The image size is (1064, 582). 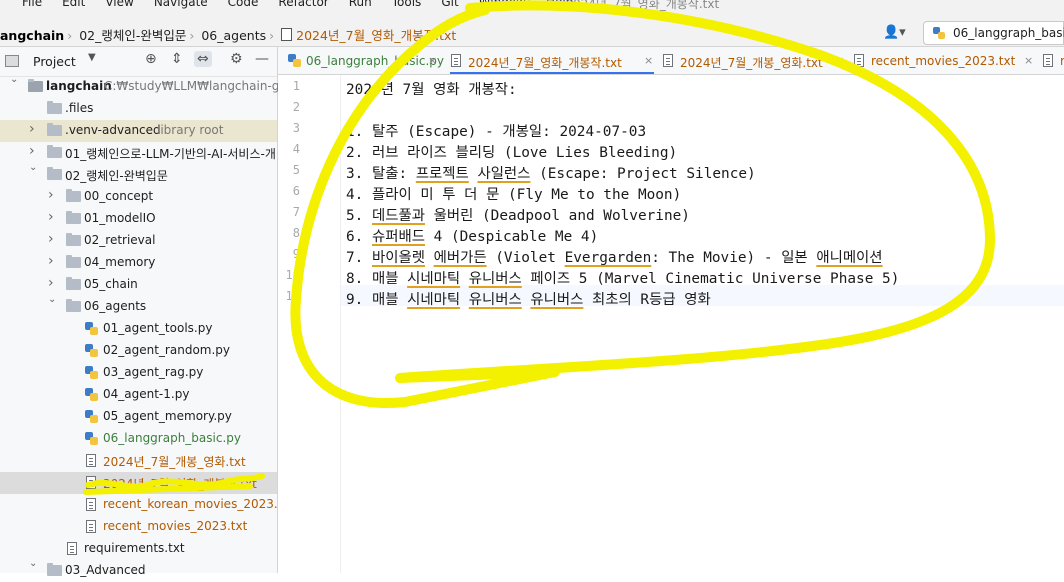 I want to click on code-text: 1. 탈주 (Escape) - 개봉일: 2024-07-03, so click(x=496, y=132).